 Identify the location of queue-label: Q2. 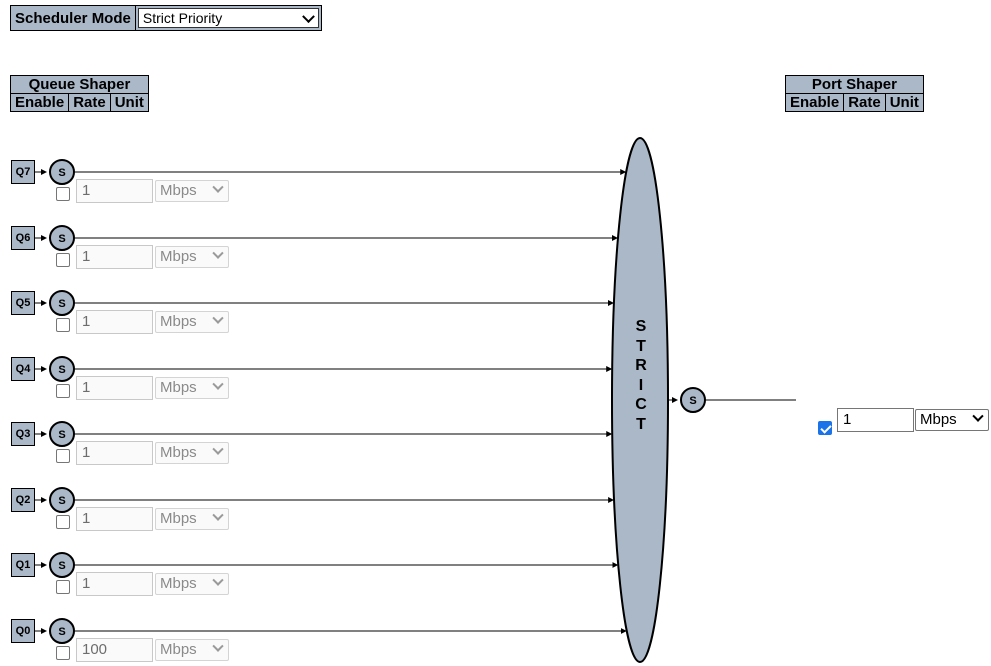
(23, 500).